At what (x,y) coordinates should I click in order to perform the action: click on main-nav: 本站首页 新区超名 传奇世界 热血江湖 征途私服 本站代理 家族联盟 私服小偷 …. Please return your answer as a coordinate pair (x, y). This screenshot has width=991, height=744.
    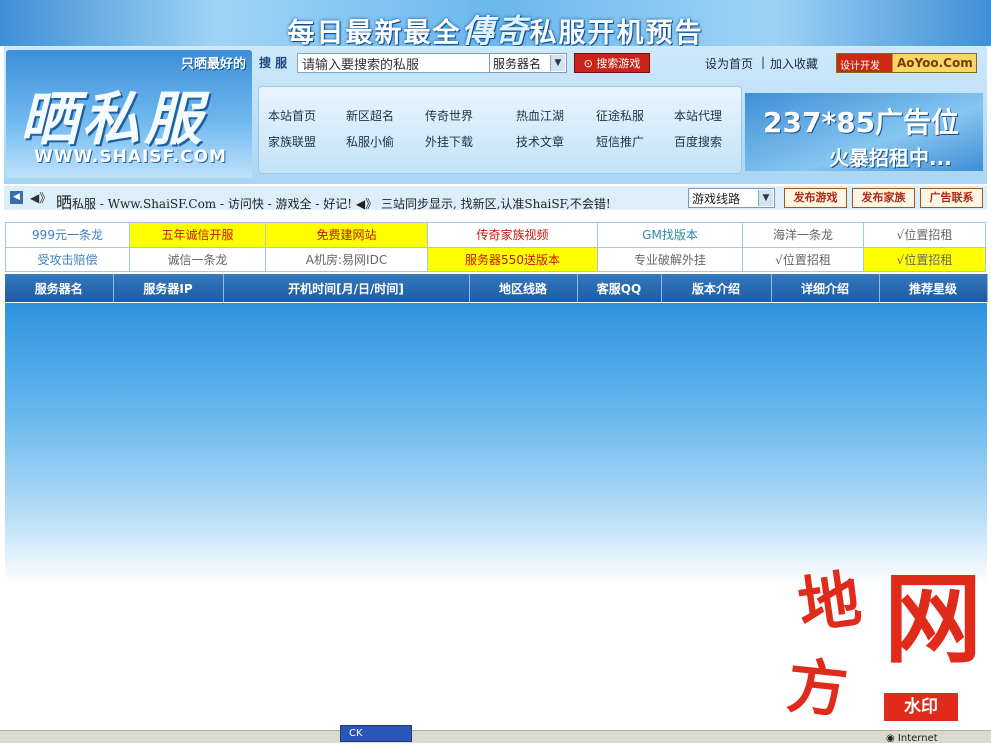
    Looking at the image, I should click on (500, 130).